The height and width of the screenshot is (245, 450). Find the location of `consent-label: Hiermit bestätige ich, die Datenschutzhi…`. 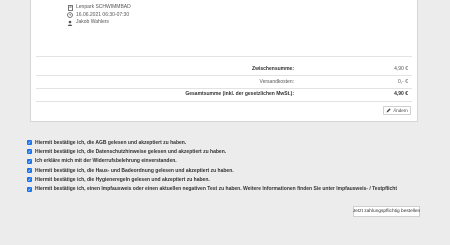

consent-label: Hiermit bestätige ich, die Datenschutzhi… is located at coordinates (131, 151).